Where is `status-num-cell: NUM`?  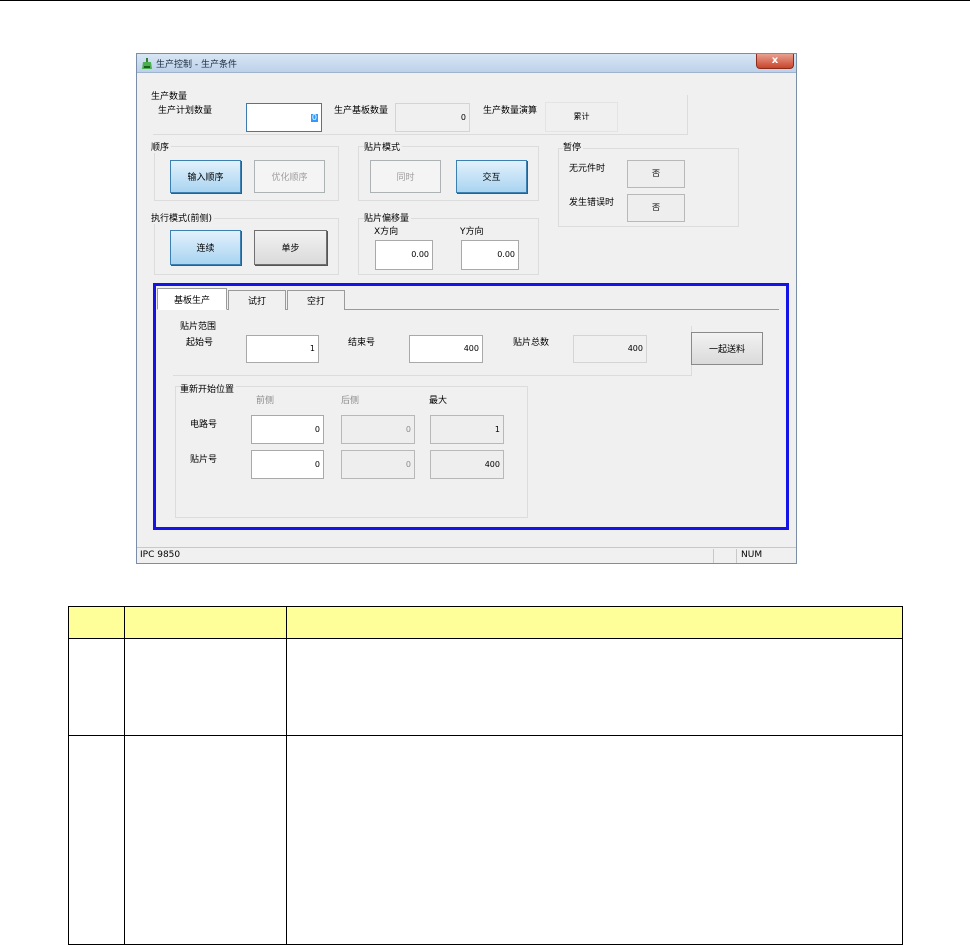 status-num-cell: NUM is located at coordinates (766, 556).